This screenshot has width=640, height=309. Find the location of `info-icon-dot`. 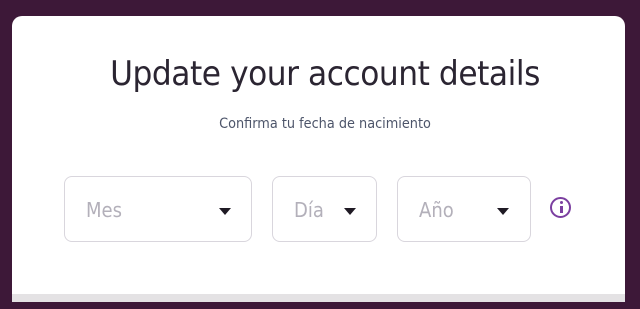

info-icon-dot is located at coordinates (561, 202).